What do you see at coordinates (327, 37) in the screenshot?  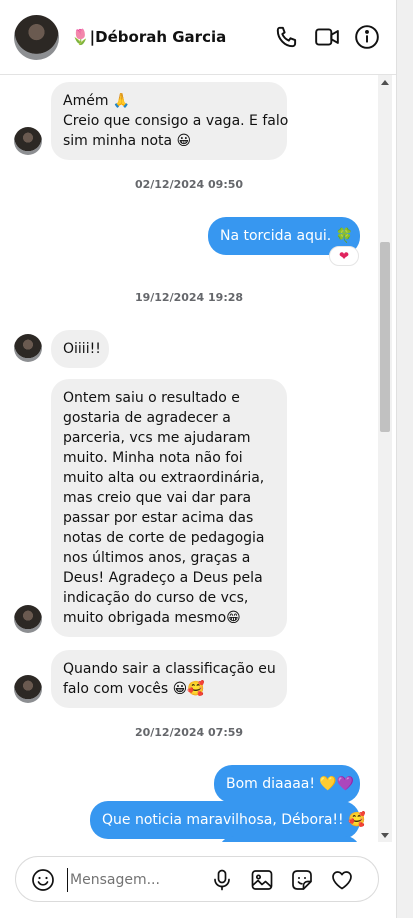 I see `video-camera-icon` at bounding box center [327, 37].